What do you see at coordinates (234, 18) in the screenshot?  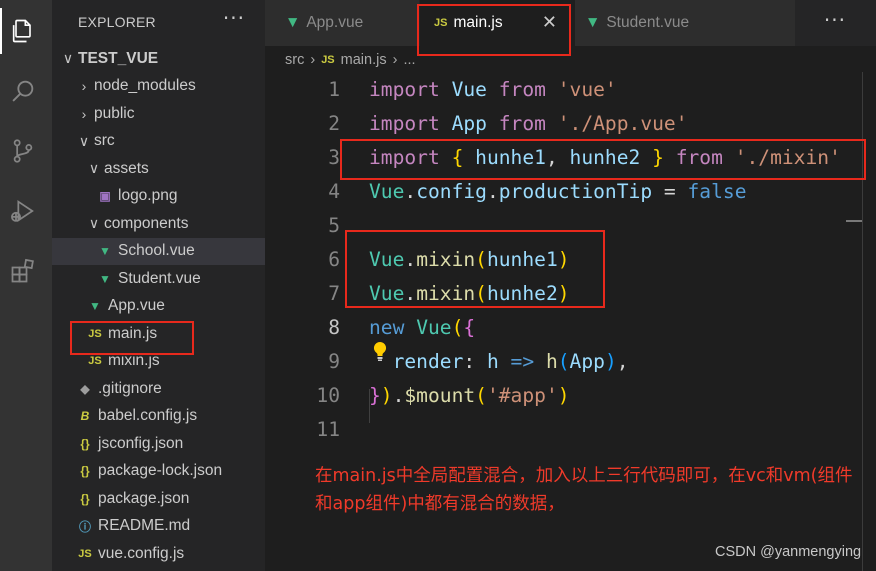 I see `more-actions-icon: ···` at bounding box center [234, 18].